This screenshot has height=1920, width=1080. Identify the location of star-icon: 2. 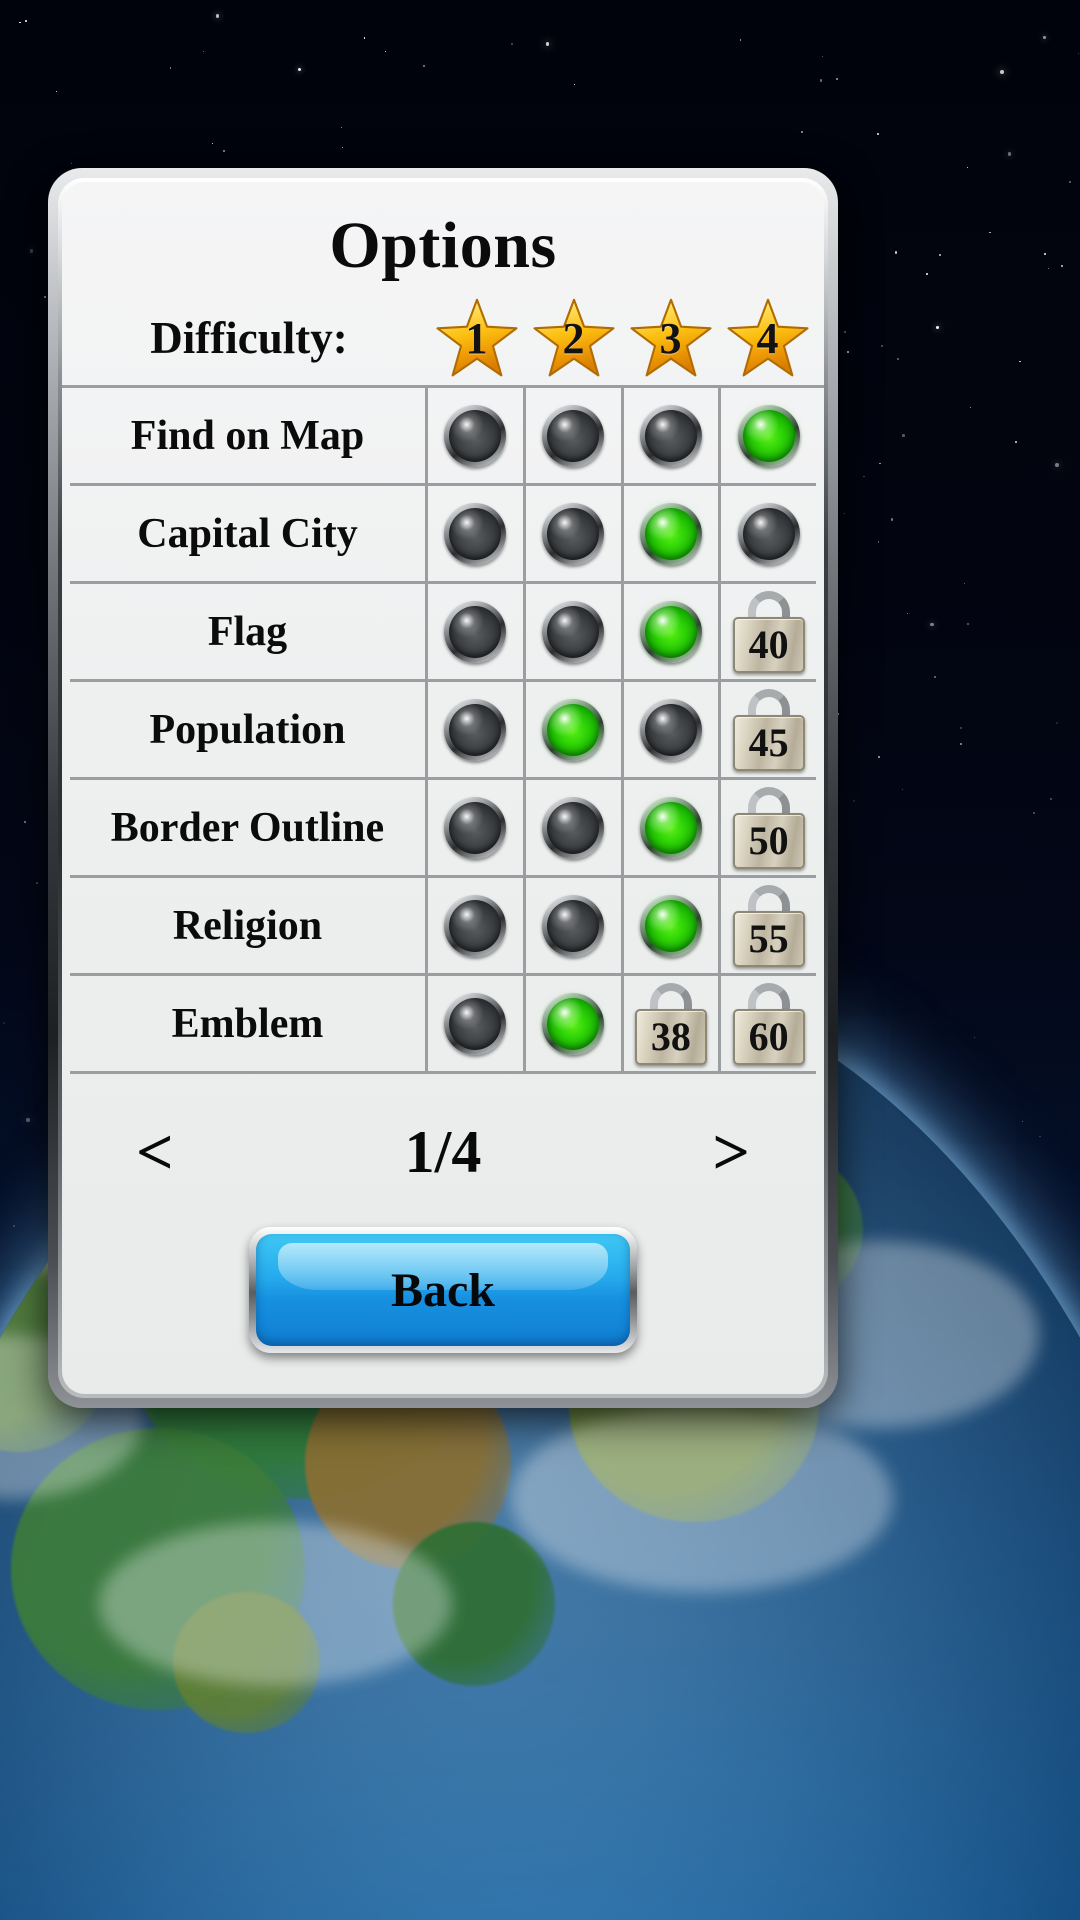
(574, 338).